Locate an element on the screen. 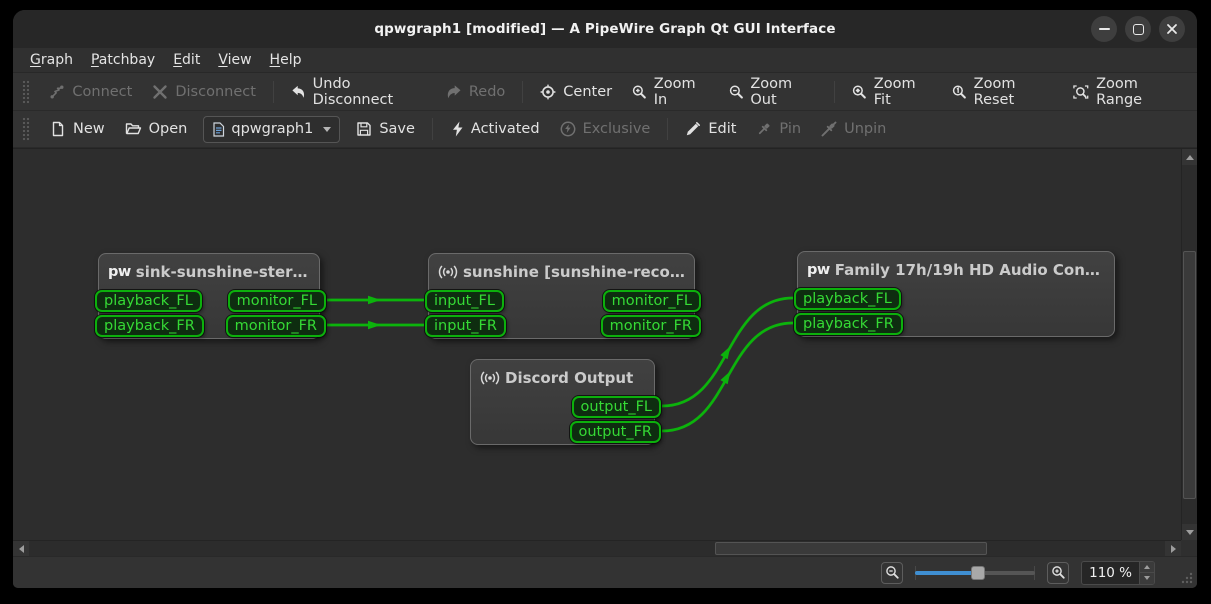 This screenshot has width=1211, height=604. zoom-in-icon is located at coordinates (1058, 572).